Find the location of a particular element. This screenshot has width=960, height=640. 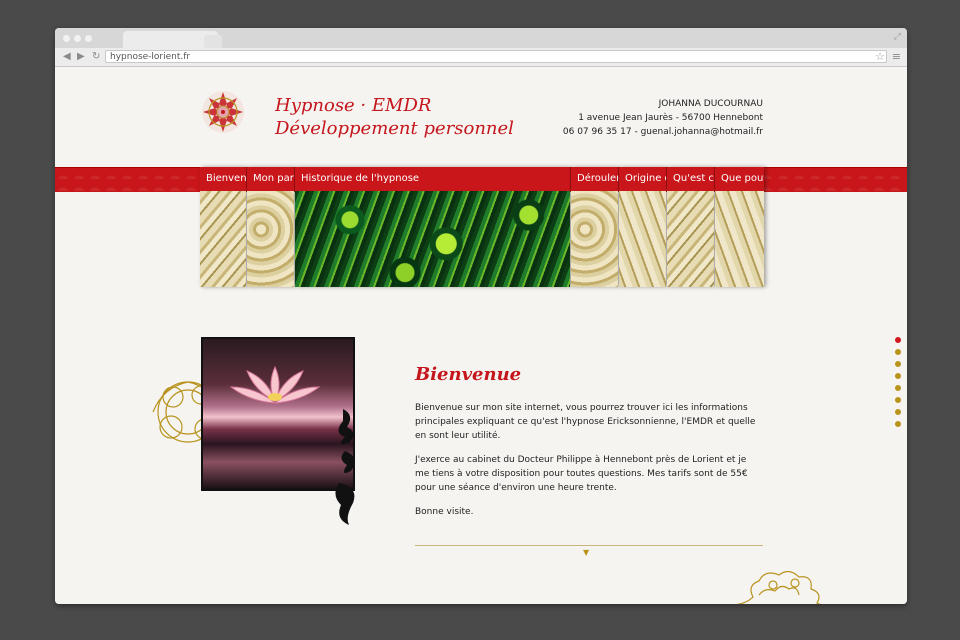

nav-item-deroulement: Déroulem is located at coordinates (594, 227).